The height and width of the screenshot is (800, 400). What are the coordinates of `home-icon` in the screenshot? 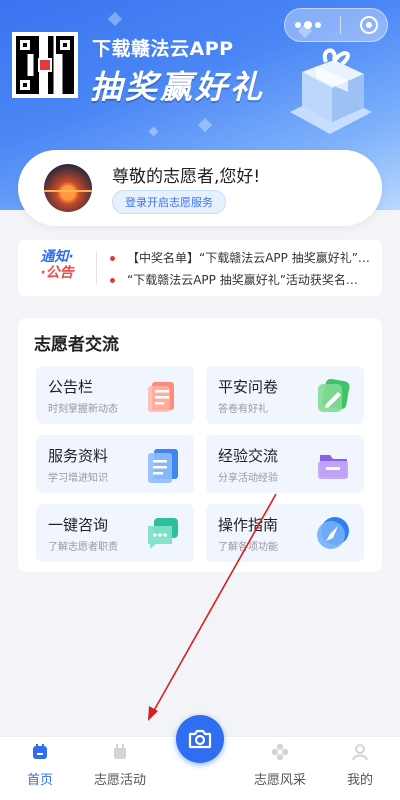 It's located at (40, 751).